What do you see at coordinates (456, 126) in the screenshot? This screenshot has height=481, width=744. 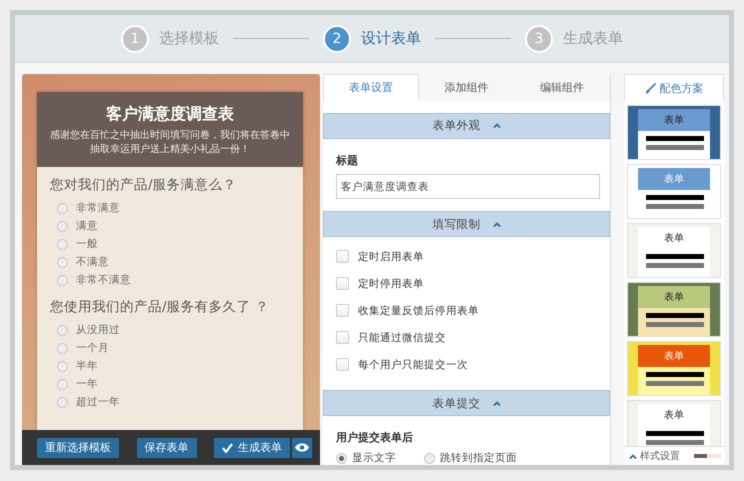 I see `section-title: 表单外观` at bounding box center [456, 126].